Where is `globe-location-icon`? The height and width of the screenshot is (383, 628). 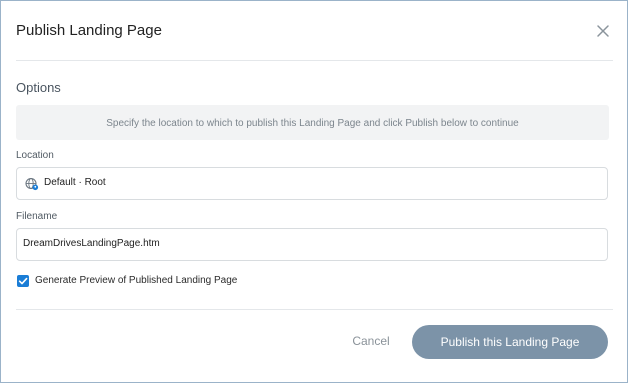 globe-location-icon is located at coordinates (32, 184).